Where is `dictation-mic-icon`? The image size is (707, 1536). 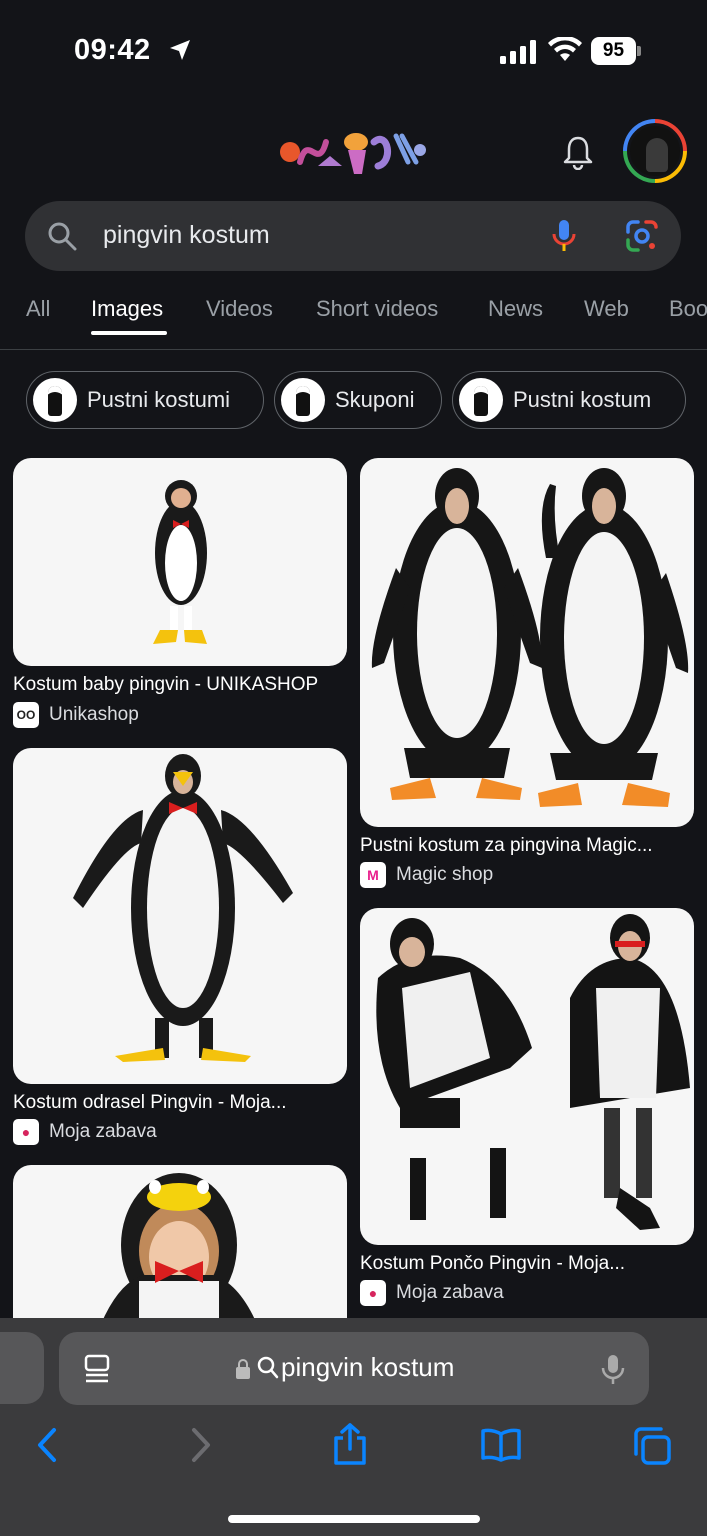
dictation-mic-icon is located at coordinates (613, 1370).